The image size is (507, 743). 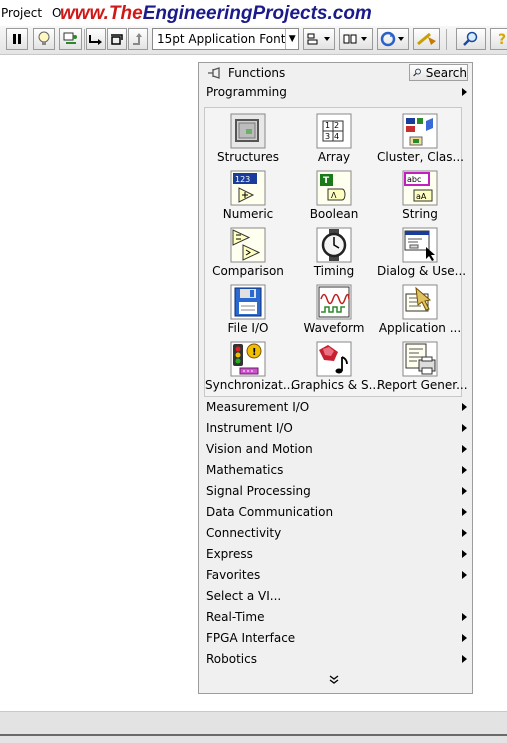 What do you see at coordinates (335, 638) in the screenshot?
I see `category-fpga-interface: FPGA Interface` at bounding box center [335, 638].